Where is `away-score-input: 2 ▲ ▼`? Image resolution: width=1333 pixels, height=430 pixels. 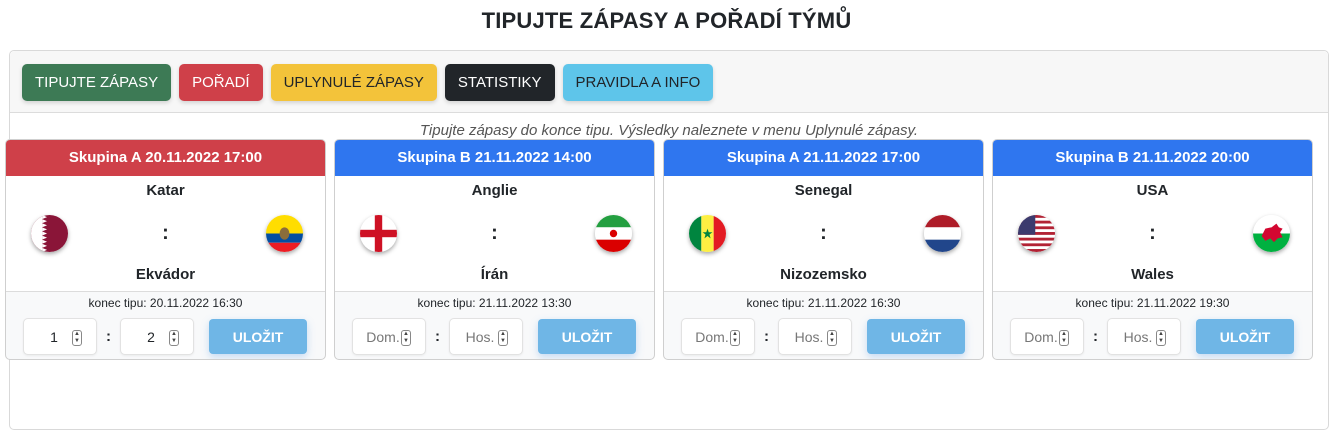
away-score-input: 2 ▲ ▼ is located at coordinates (157, 336).